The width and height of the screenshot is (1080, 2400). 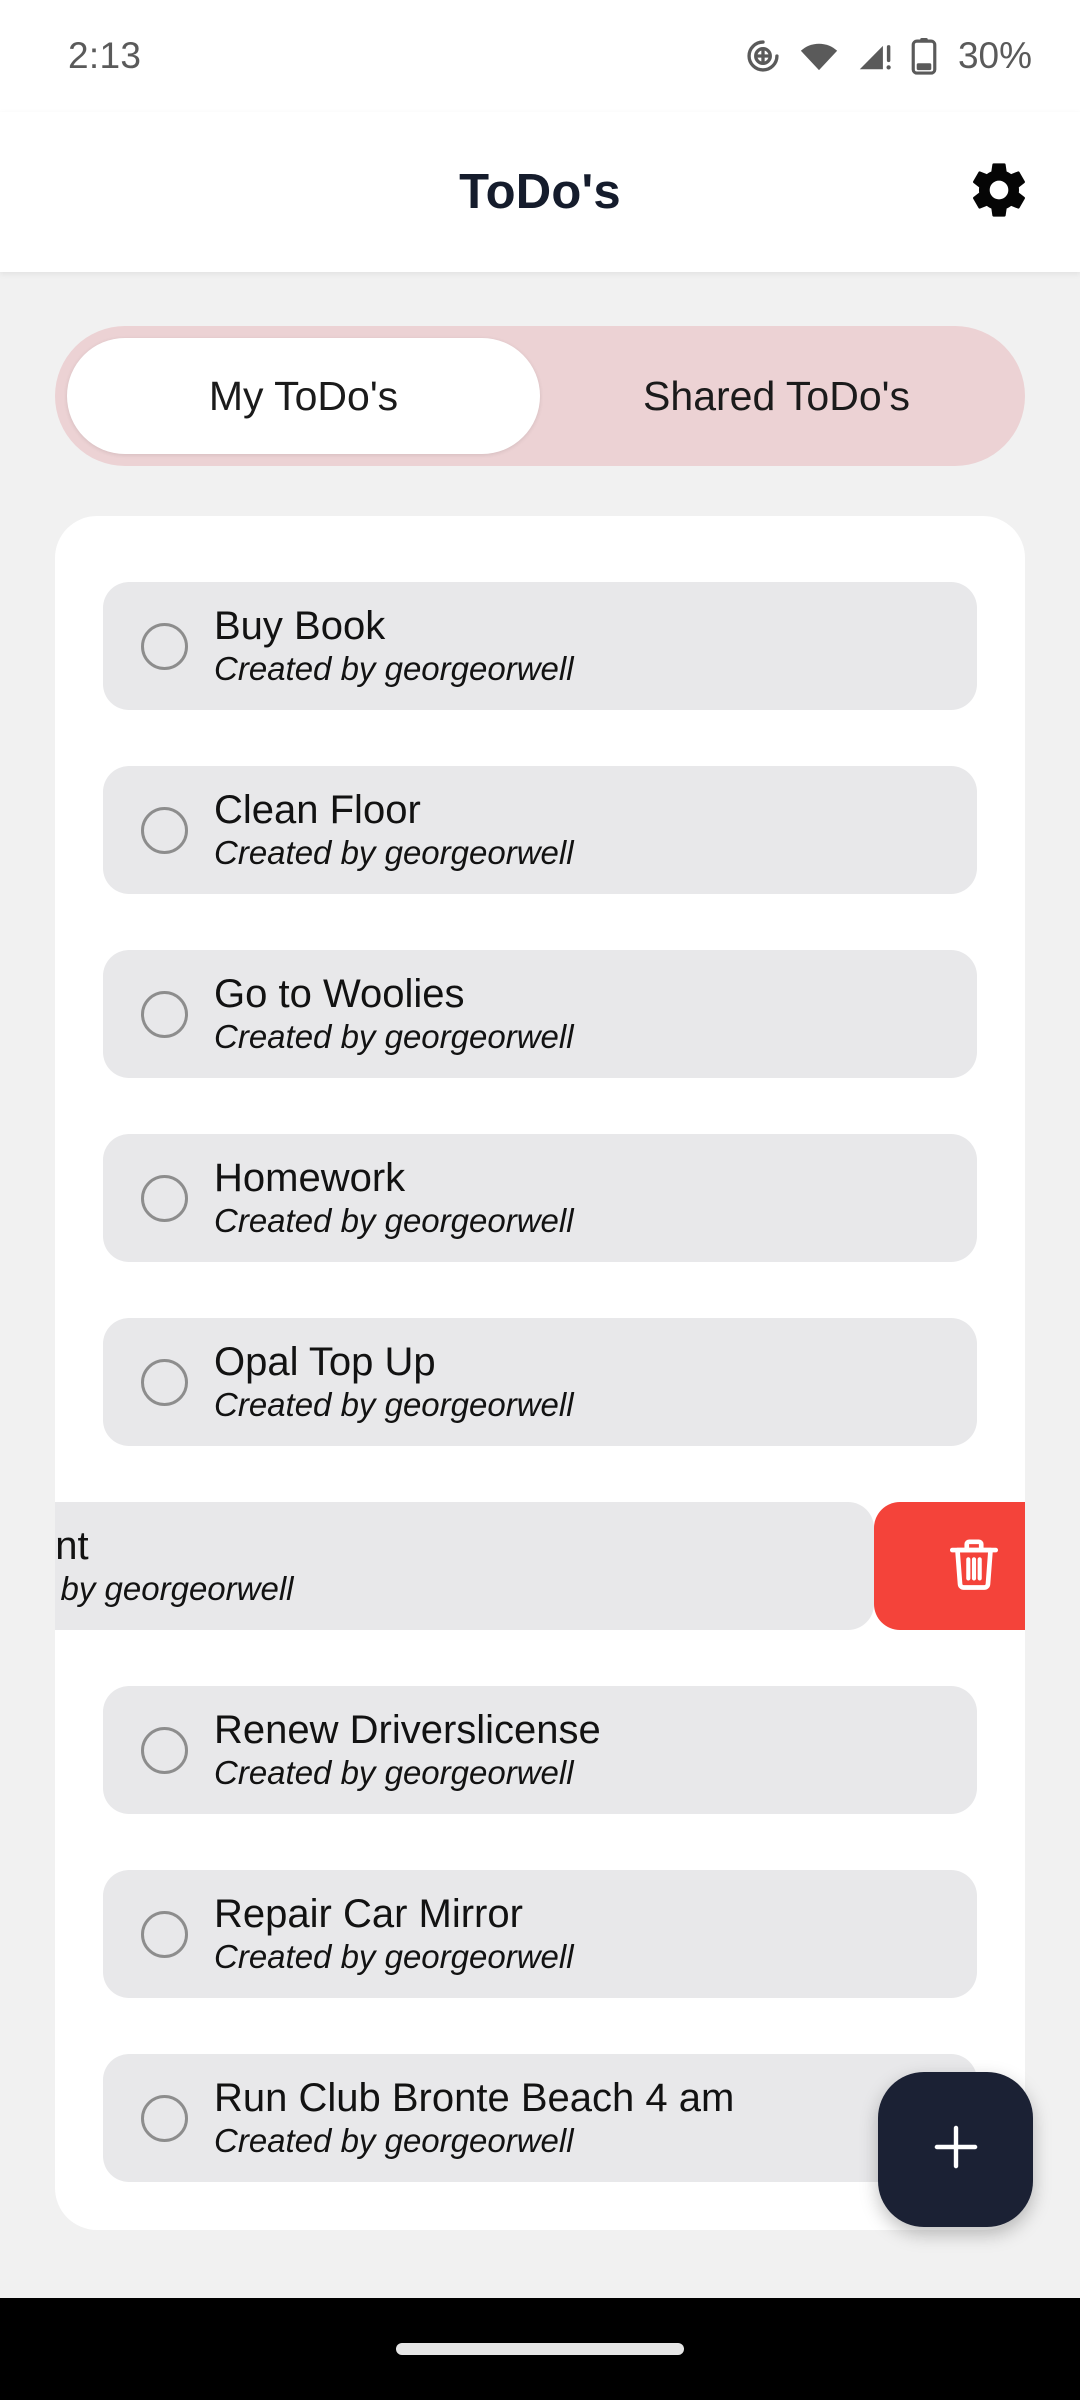 I want to click on list-item: Homework Created by georgeorwell, so click(x=540, y=1198).